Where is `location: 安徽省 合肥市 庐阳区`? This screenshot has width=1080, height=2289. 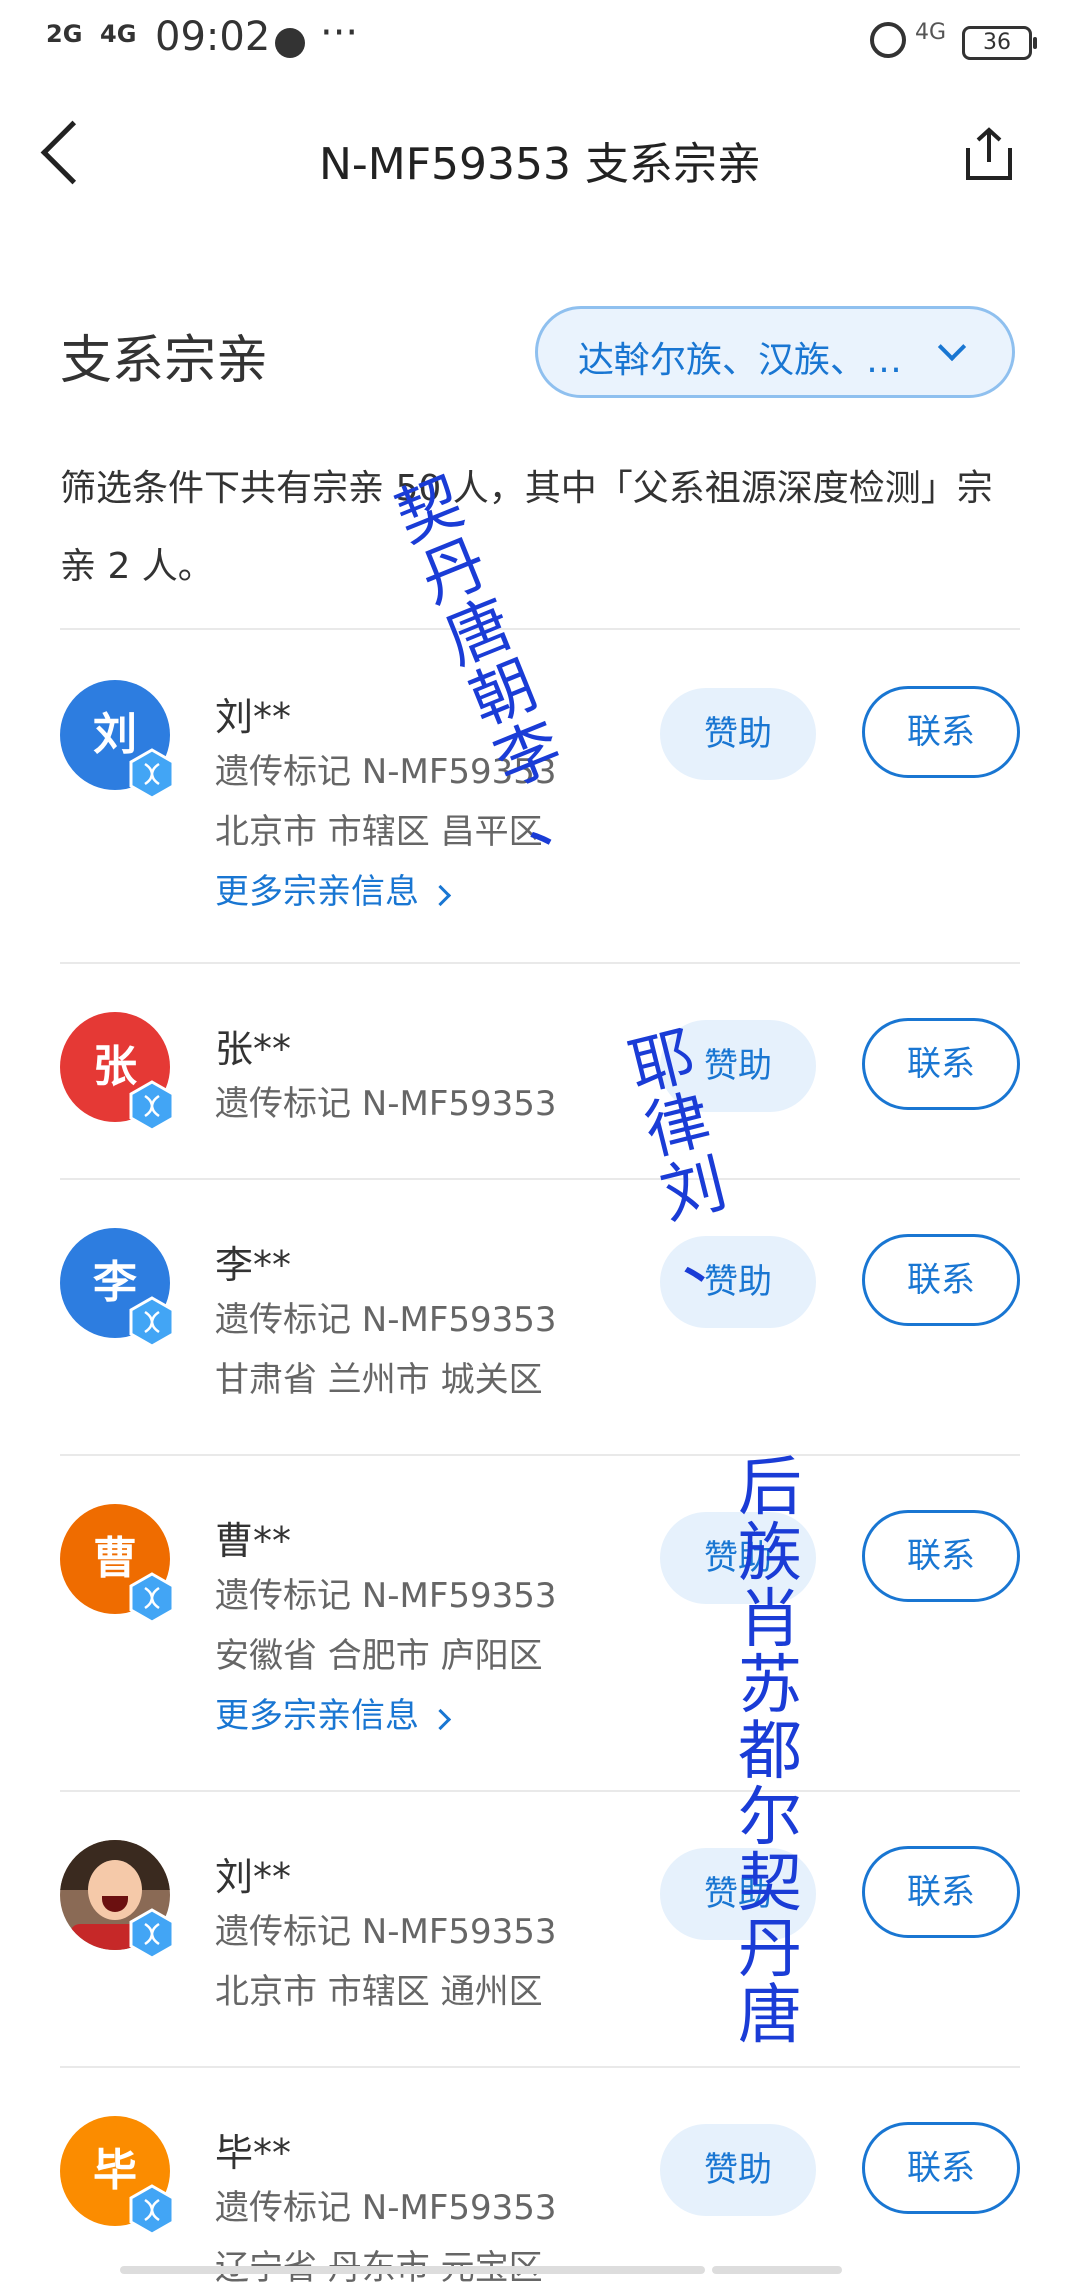 location: 安徽省 合肥市 庐阳区 is located at coordinates (379, 1656).